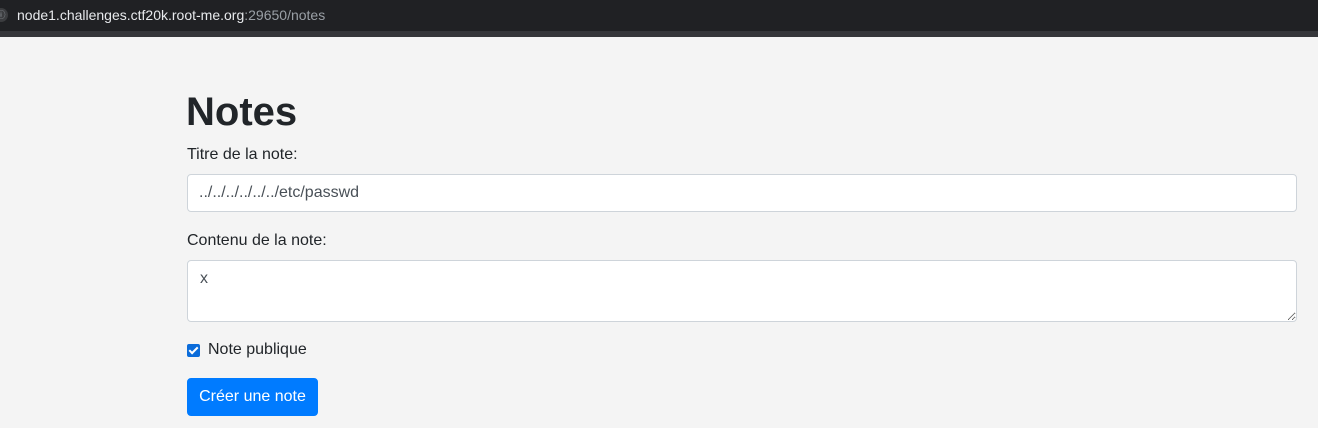  Describe the element at coordinates (131, 15) in the screenshot. I see `url-host: node1.challenges.ctf20k.root-me.org` at that location.